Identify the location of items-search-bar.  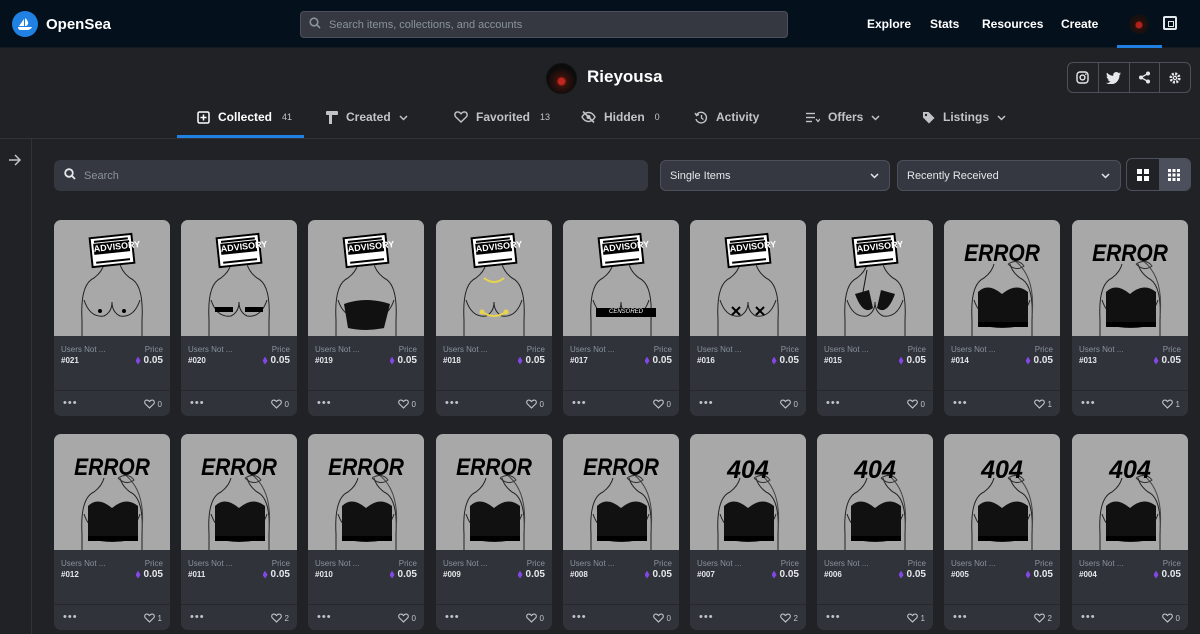
(351, 175).